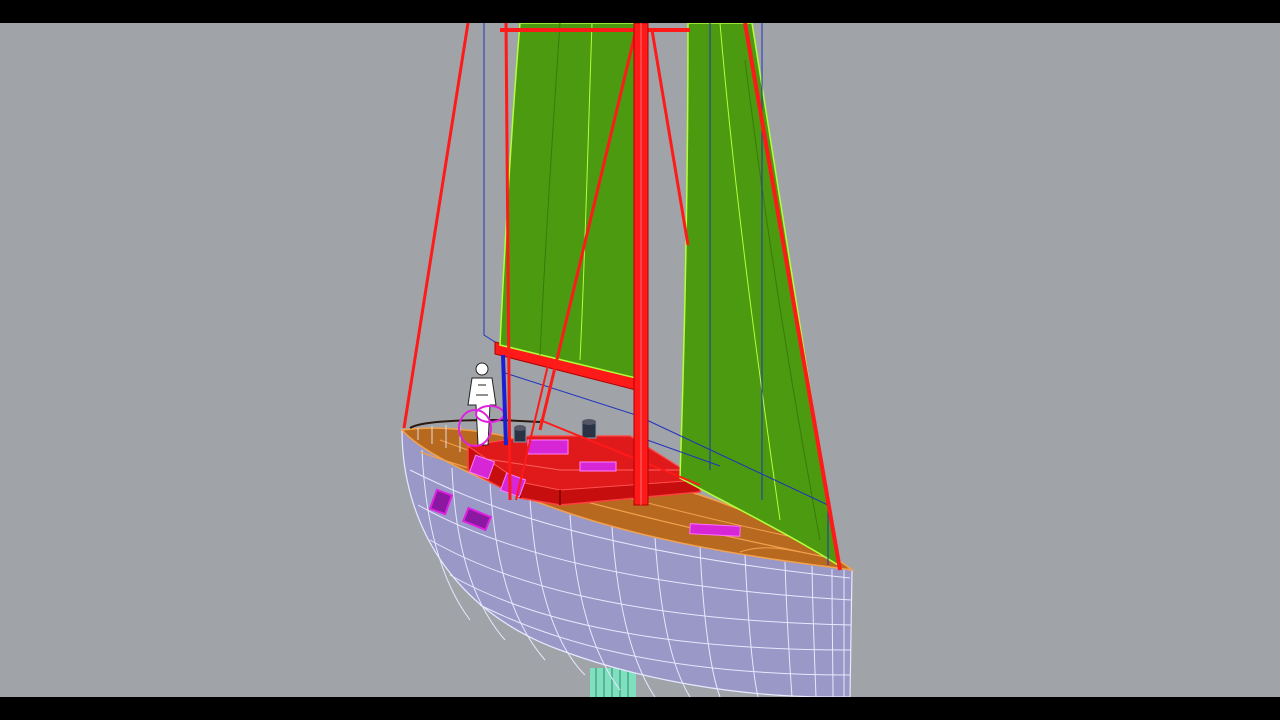 The width and height of the screenshot is (1280, 720). I want to click on letterbox-bottom, so click(640, 708).